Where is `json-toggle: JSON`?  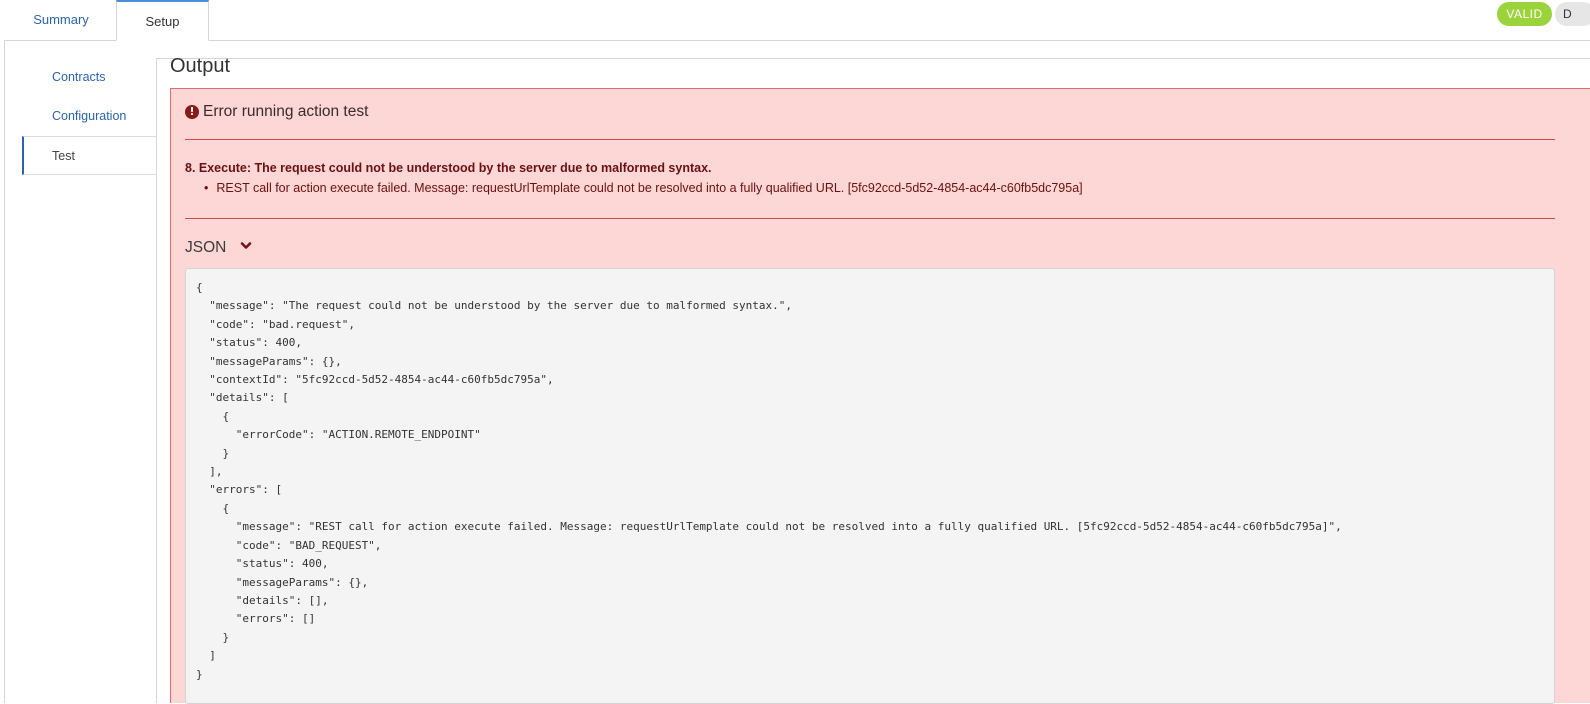 json-toggle: JSON is located at coordinates (218, 248).